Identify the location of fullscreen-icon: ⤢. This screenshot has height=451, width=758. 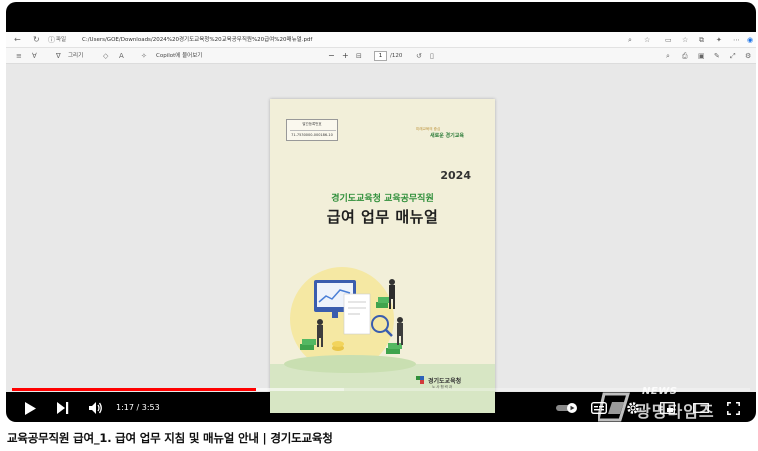
(733, 56).